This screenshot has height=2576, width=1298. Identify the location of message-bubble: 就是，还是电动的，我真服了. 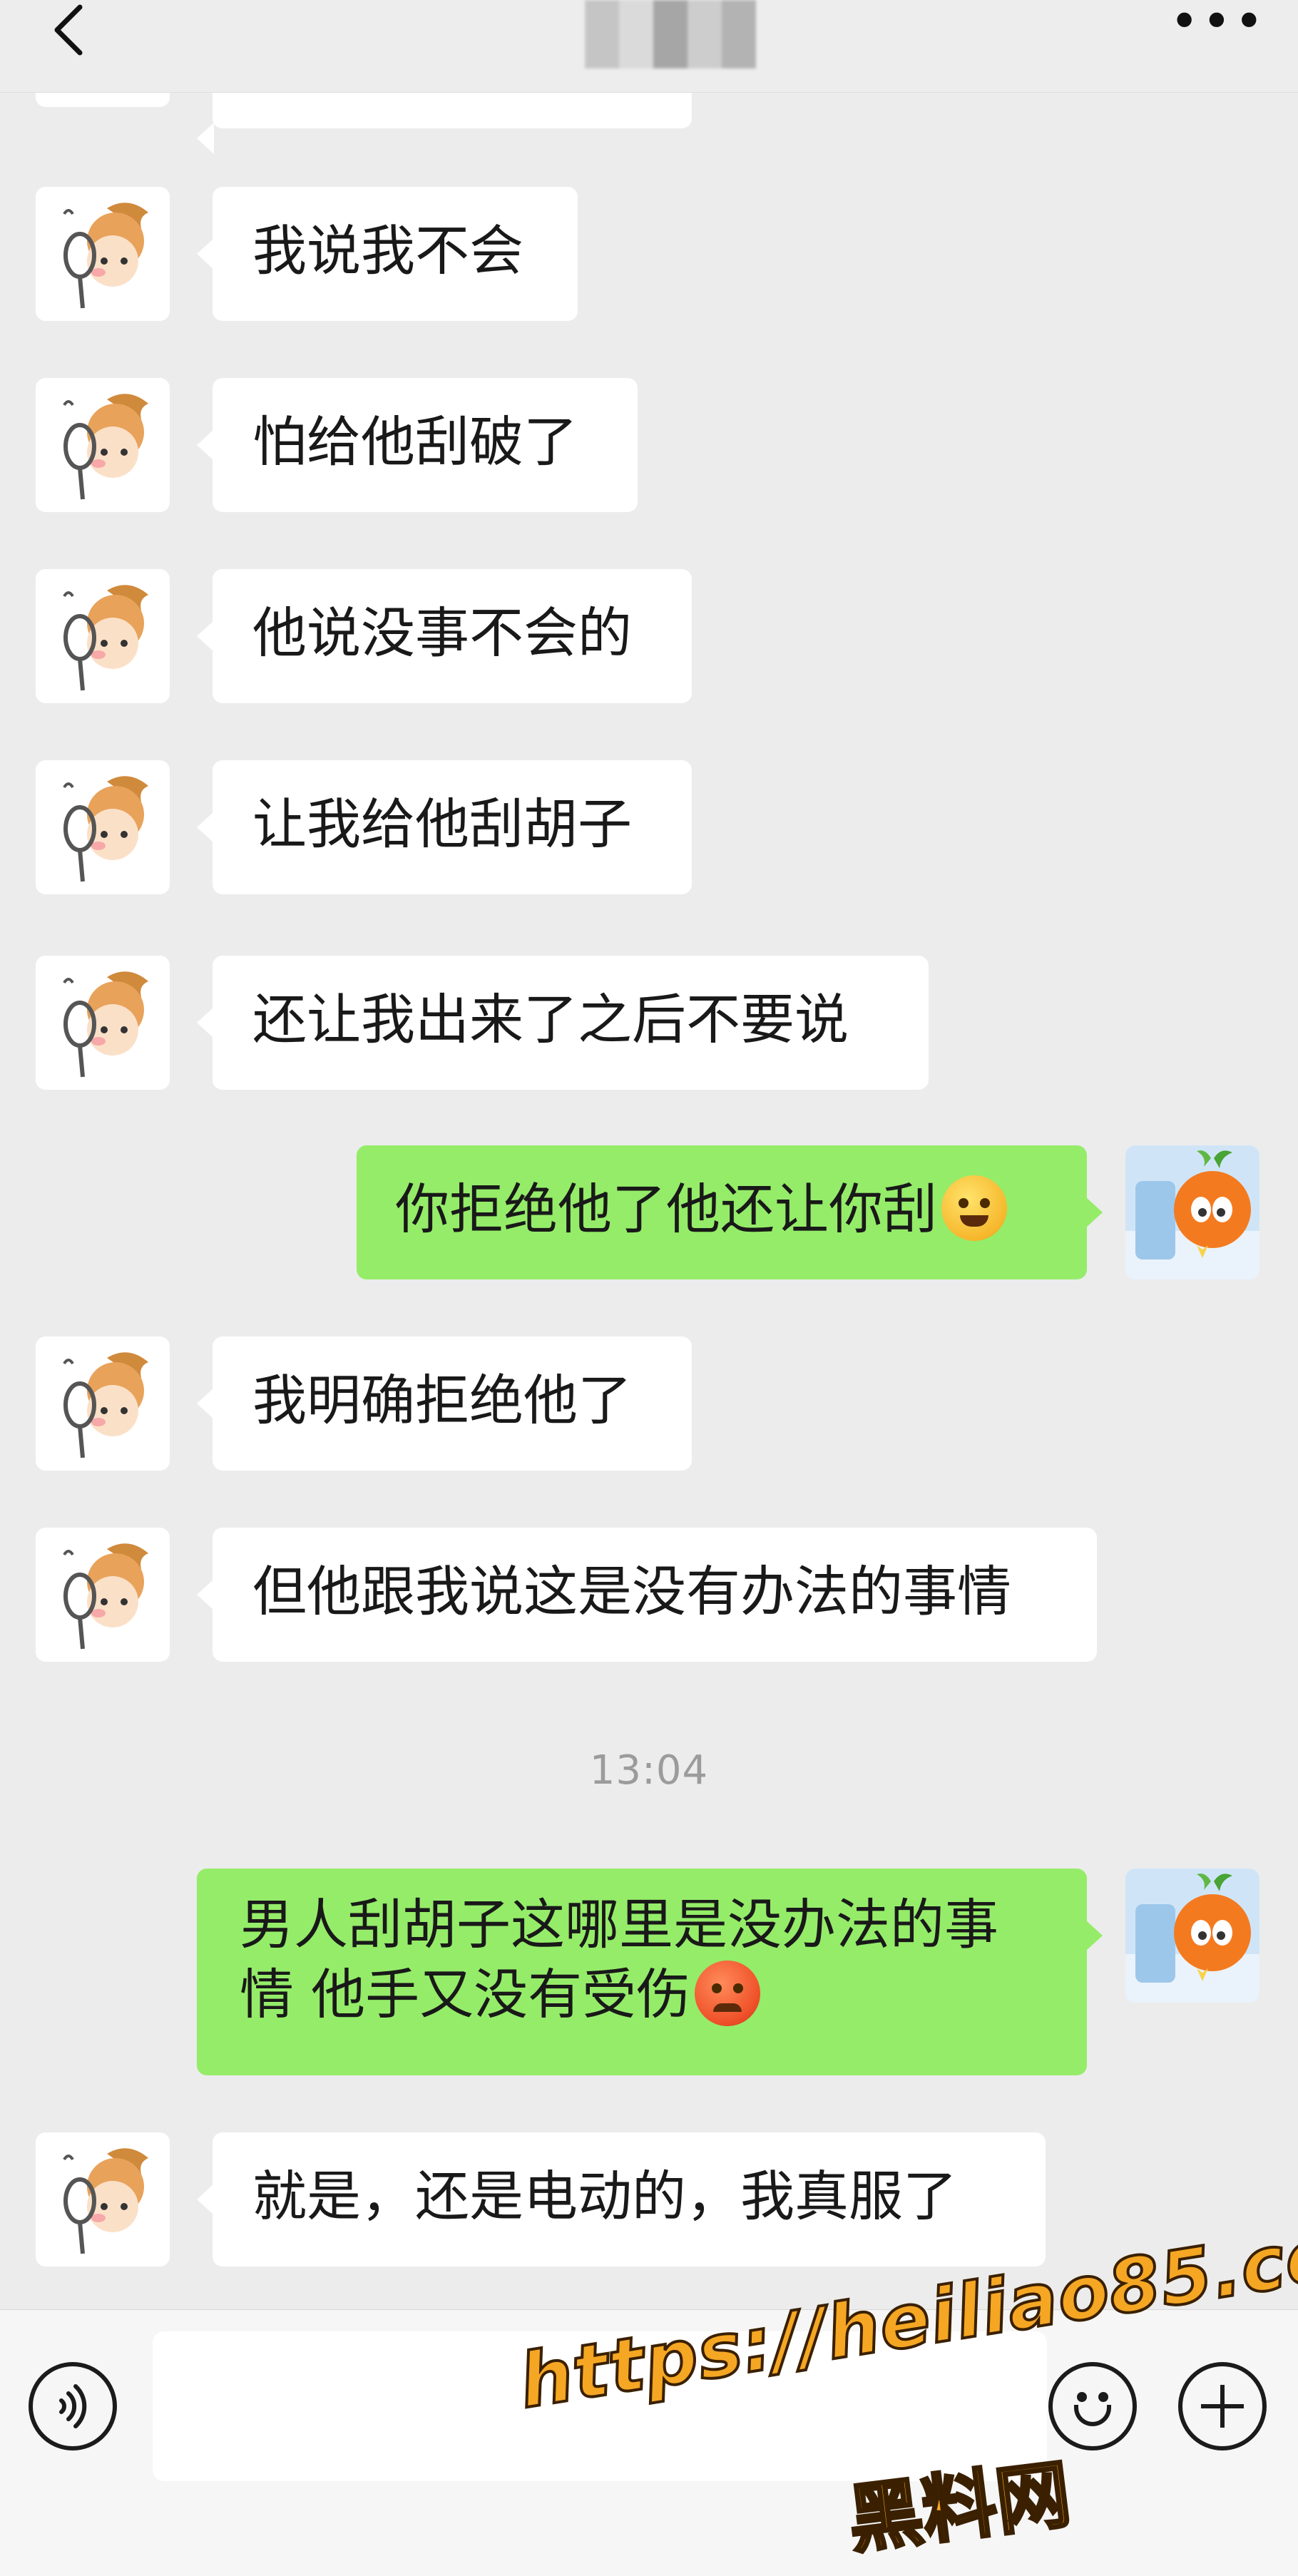
(621, 2199).